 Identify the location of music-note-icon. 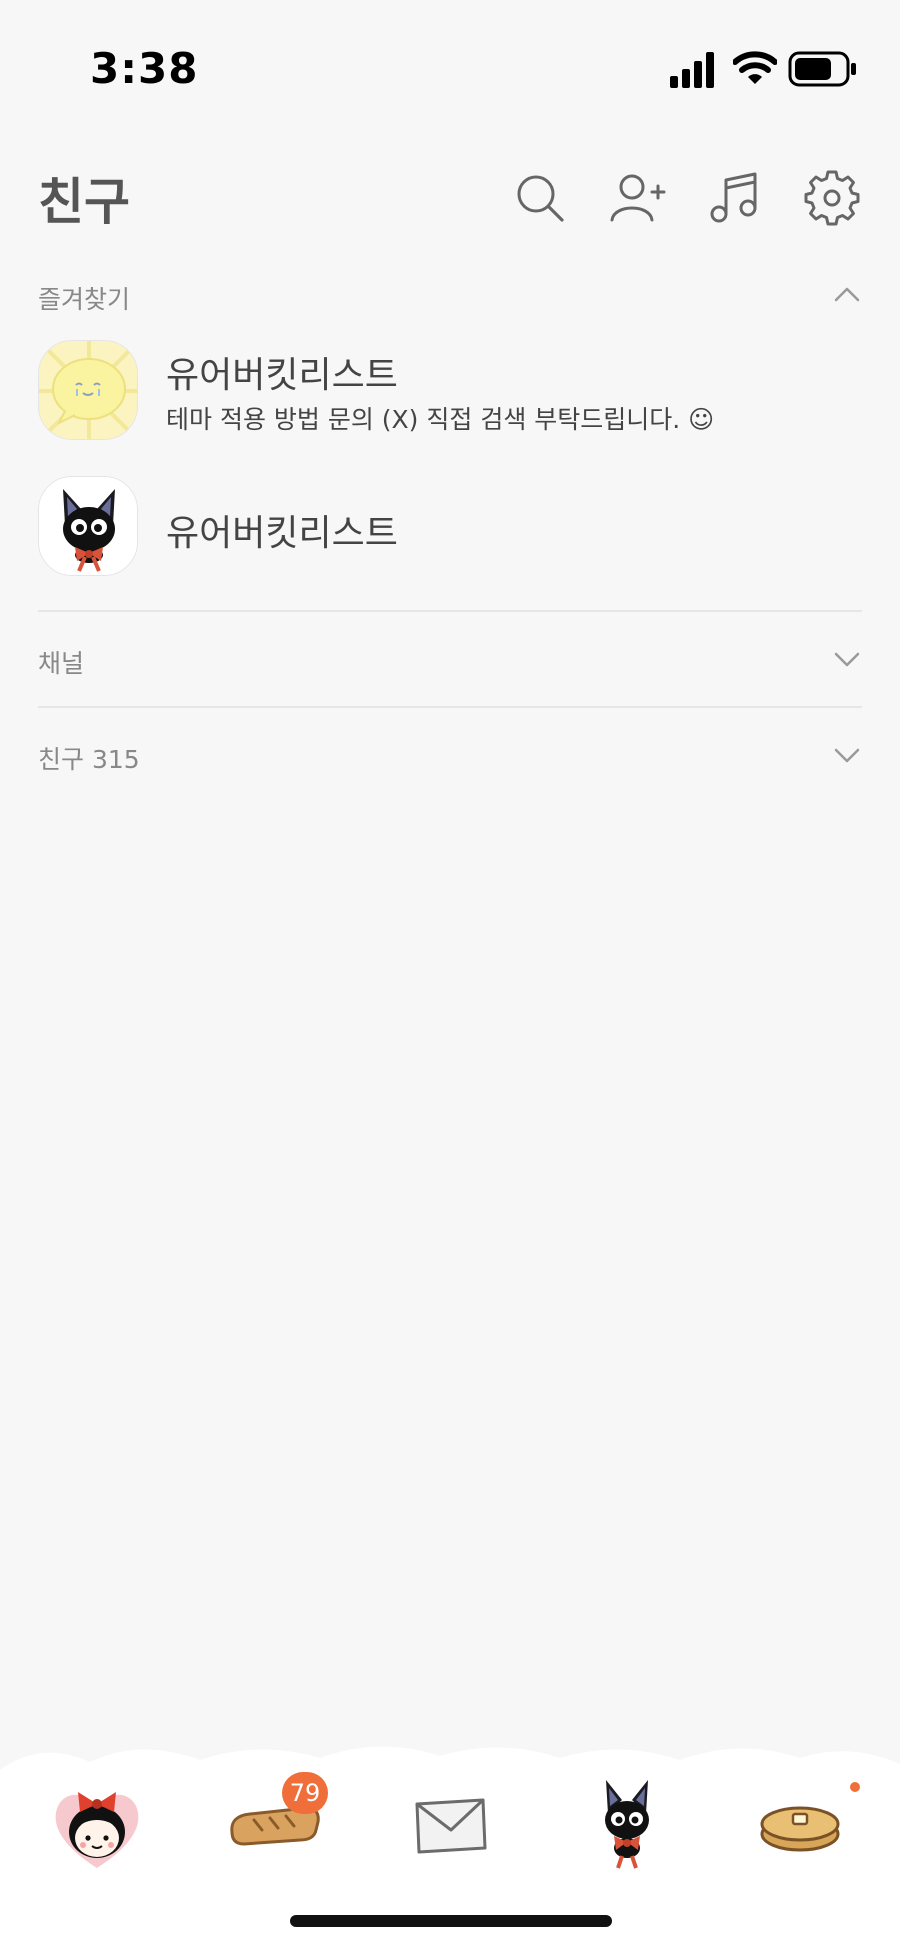
(733, 197).